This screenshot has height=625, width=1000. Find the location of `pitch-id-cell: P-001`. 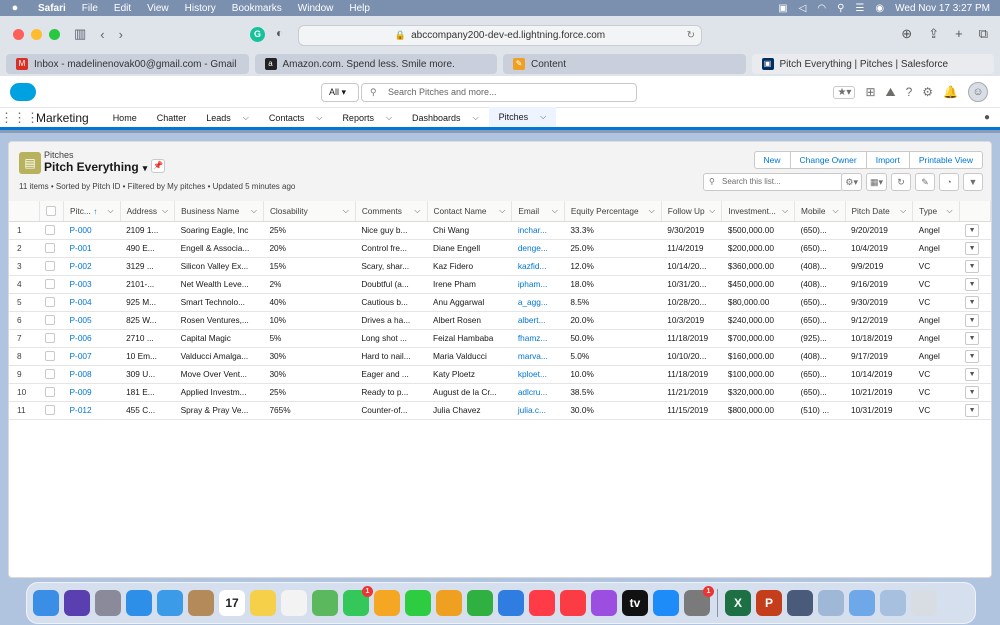

pitch-id-cell: P-001 is located at coordinates (92, 248).